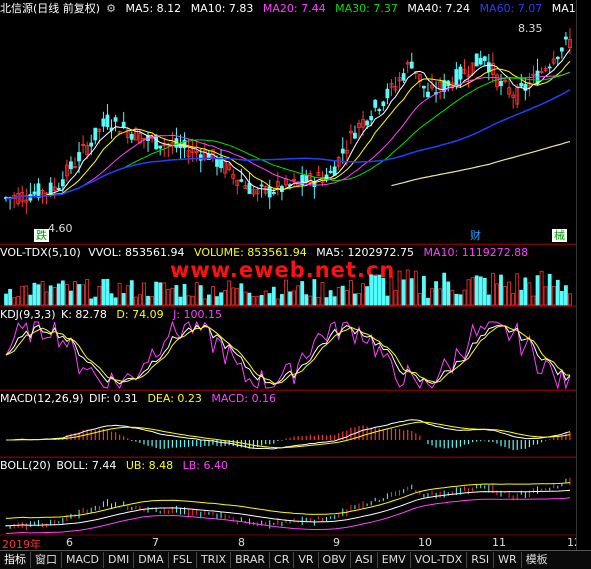  What do you see at coordinates (425, 542) in the screenshot?
I see `date-label: 10` at bounding box center [425, 542].